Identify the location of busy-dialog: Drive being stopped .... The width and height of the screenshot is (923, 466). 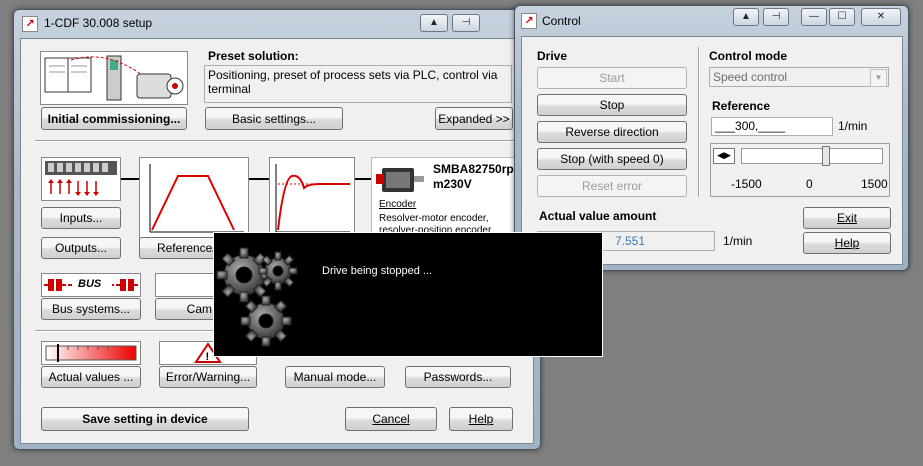
(408, 294).